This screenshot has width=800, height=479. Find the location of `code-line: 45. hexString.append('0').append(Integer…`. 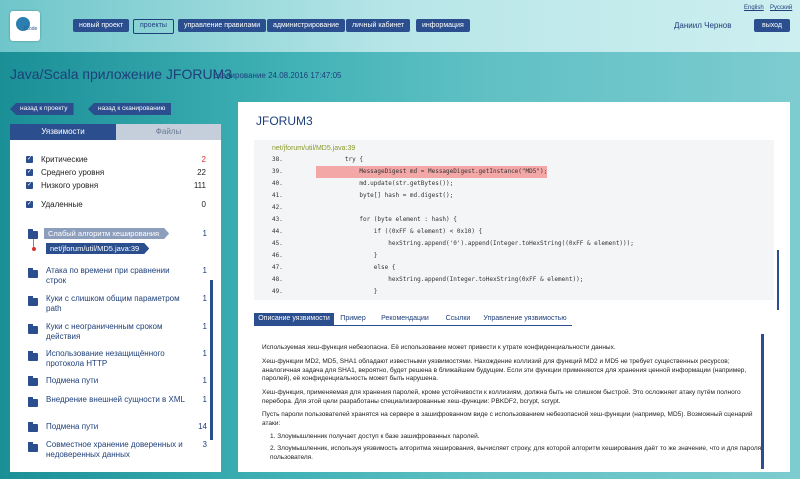

code-line: 45. hexString.append('0').append(Integer… is located at coordinates (453, 243).